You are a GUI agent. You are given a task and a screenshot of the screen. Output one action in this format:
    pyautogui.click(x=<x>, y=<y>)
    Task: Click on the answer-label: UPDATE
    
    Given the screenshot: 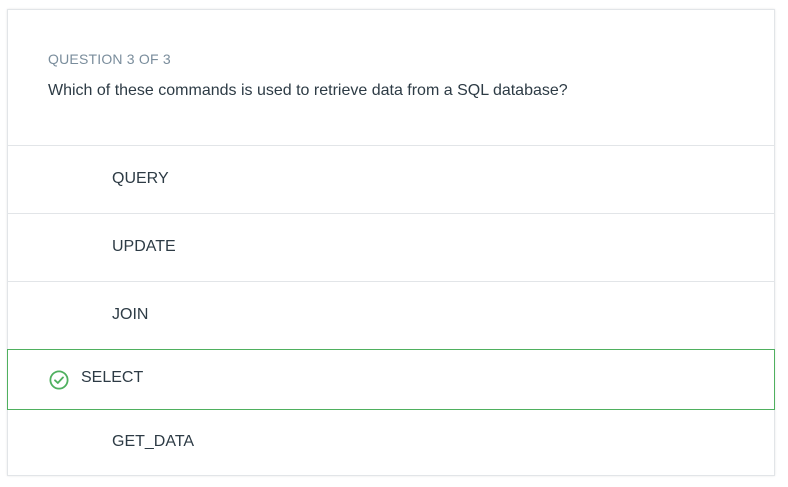 What is the action you would take?
    pyautogui.click(x=144, y=246)
    